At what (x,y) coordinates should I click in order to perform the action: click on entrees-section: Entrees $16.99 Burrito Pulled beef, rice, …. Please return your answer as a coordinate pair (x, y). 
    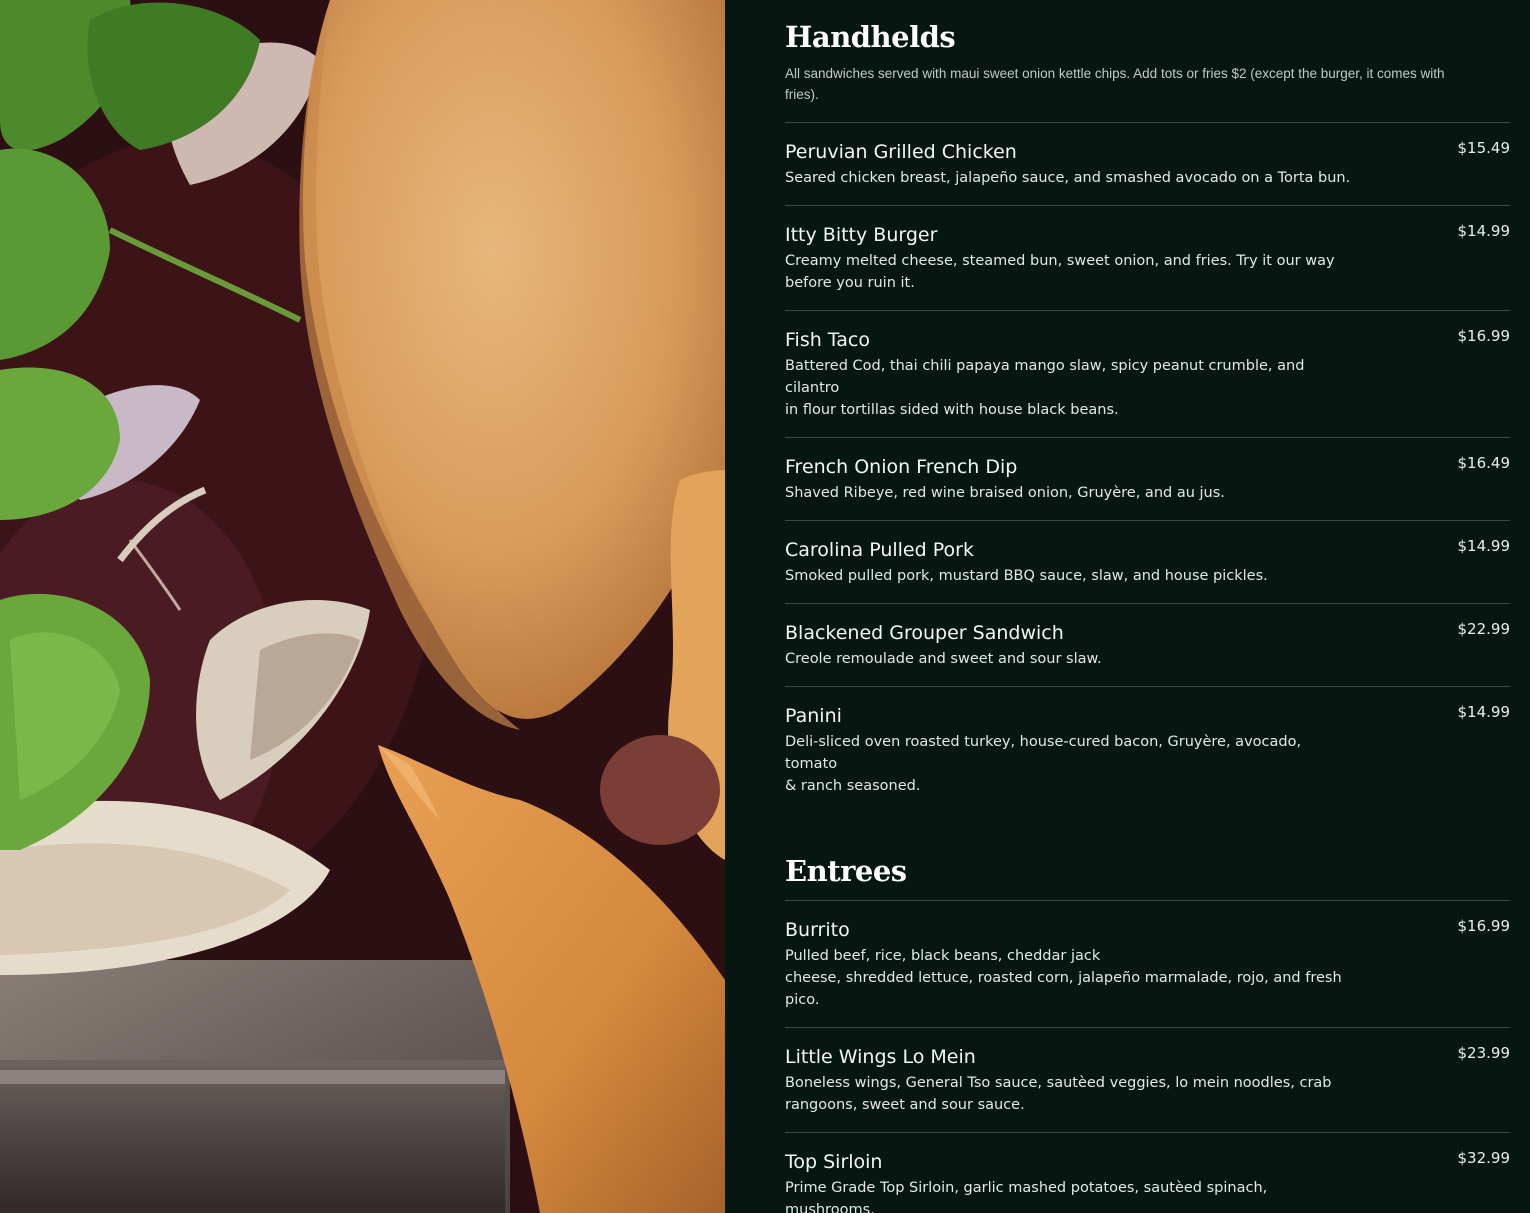
    Looking at the image, I should click on (1147, 1032).